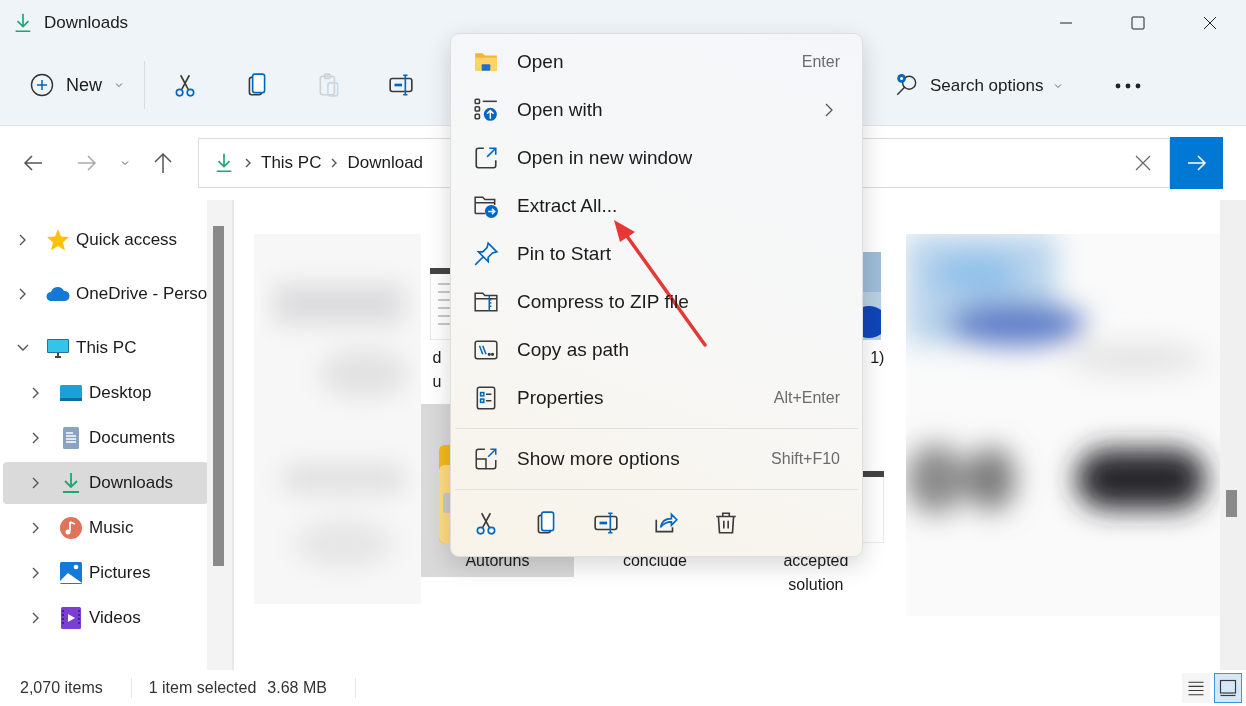 The image size is (1246, 706). I want to click on menu-item: Copy as path, so click(656, 350).